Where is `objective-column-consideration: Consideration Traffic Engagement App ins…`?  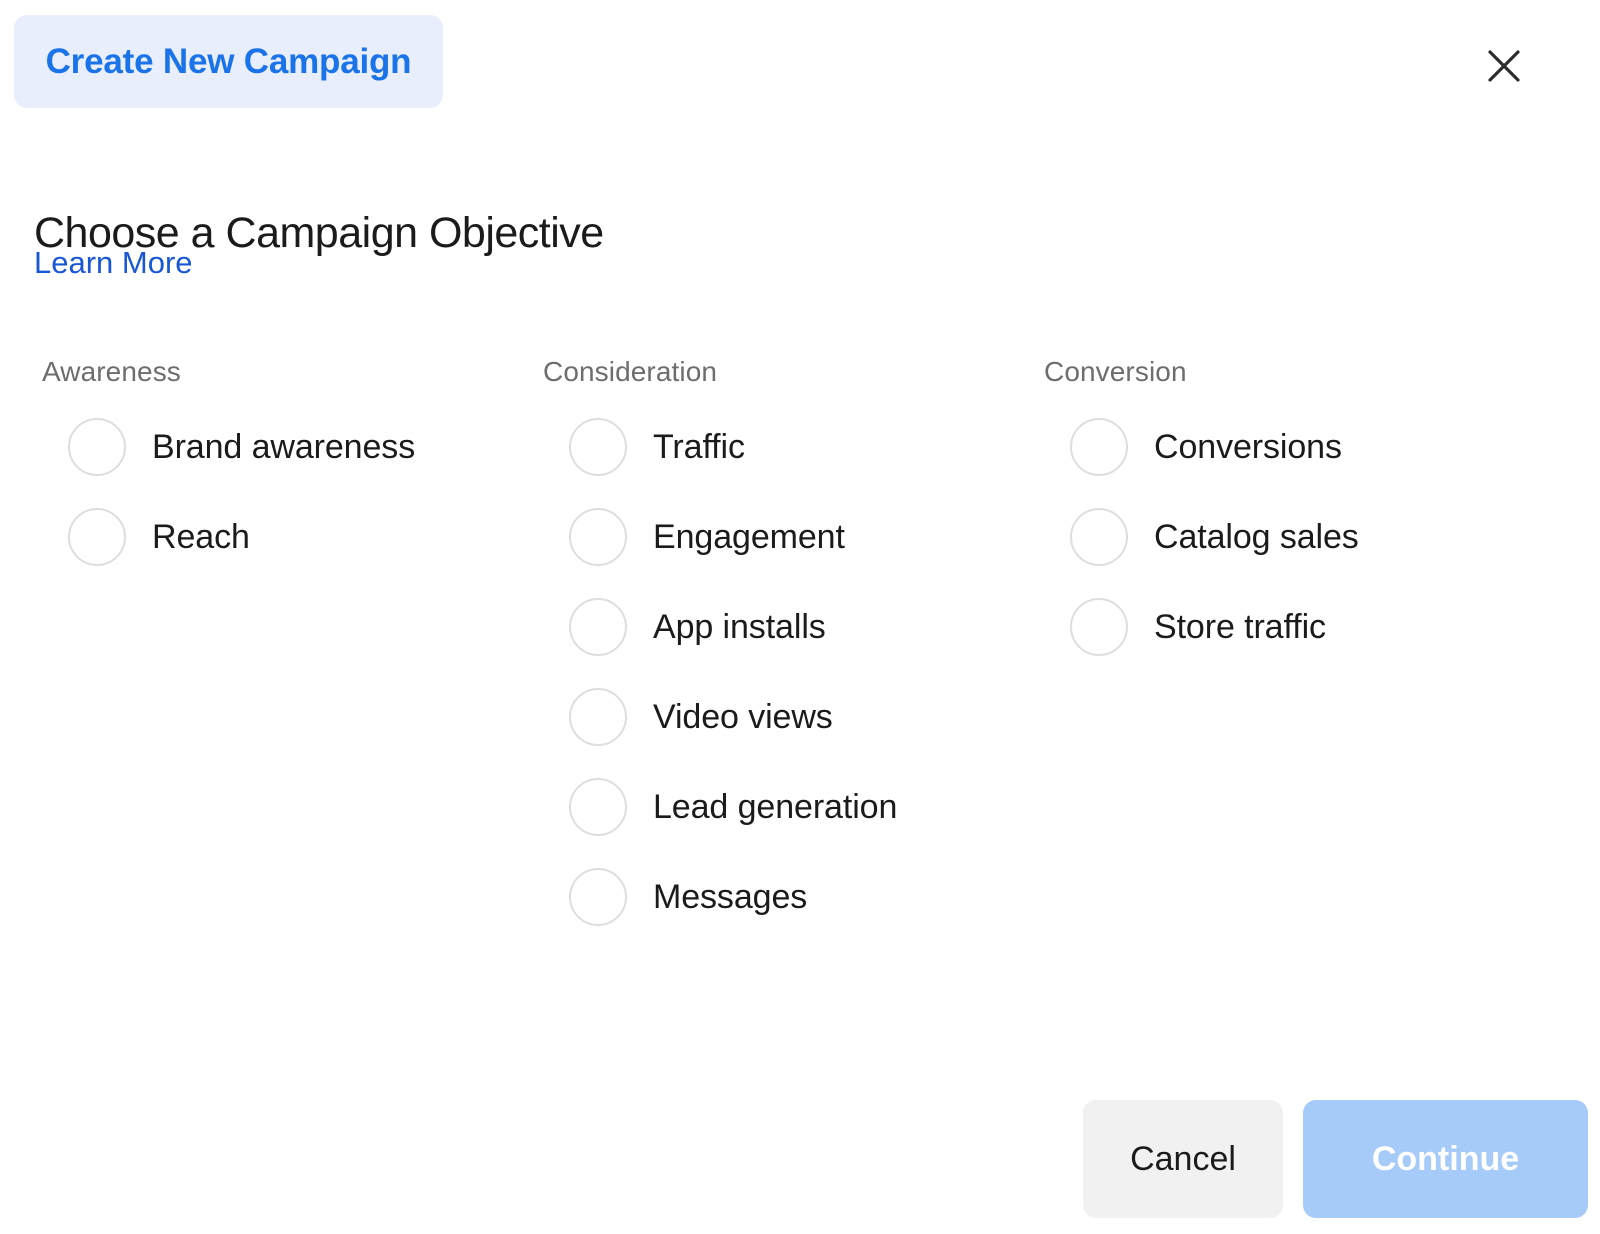
objective-column-consideration: Consideration Traffic Engagement App ins… is located at coordinates (773, 642).